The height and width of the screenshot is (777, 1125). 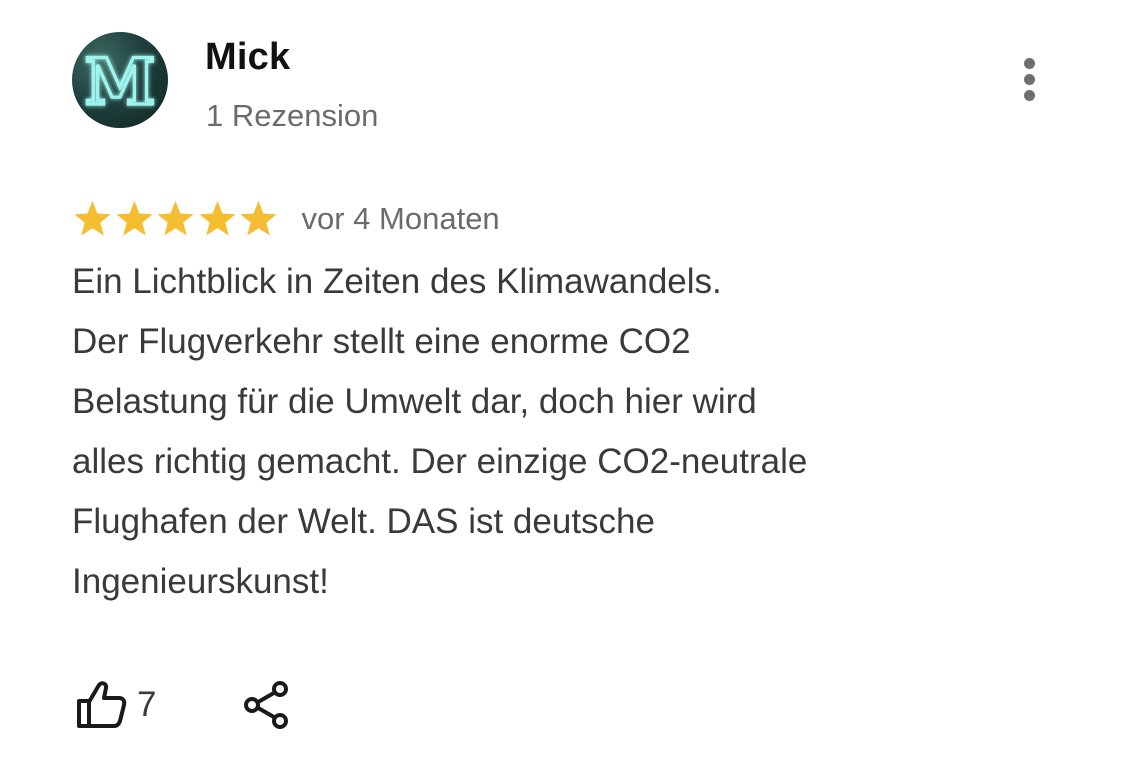 I want to click on author-review-count: 1 Rezension, so click(x=292, y=115).